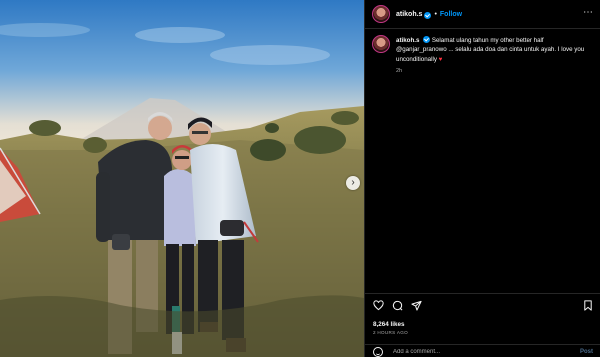  What do you see at coordinates (440, 59) in the screenshot?
I see `heart-emoji: ♥` at bounding box center [440, 59].